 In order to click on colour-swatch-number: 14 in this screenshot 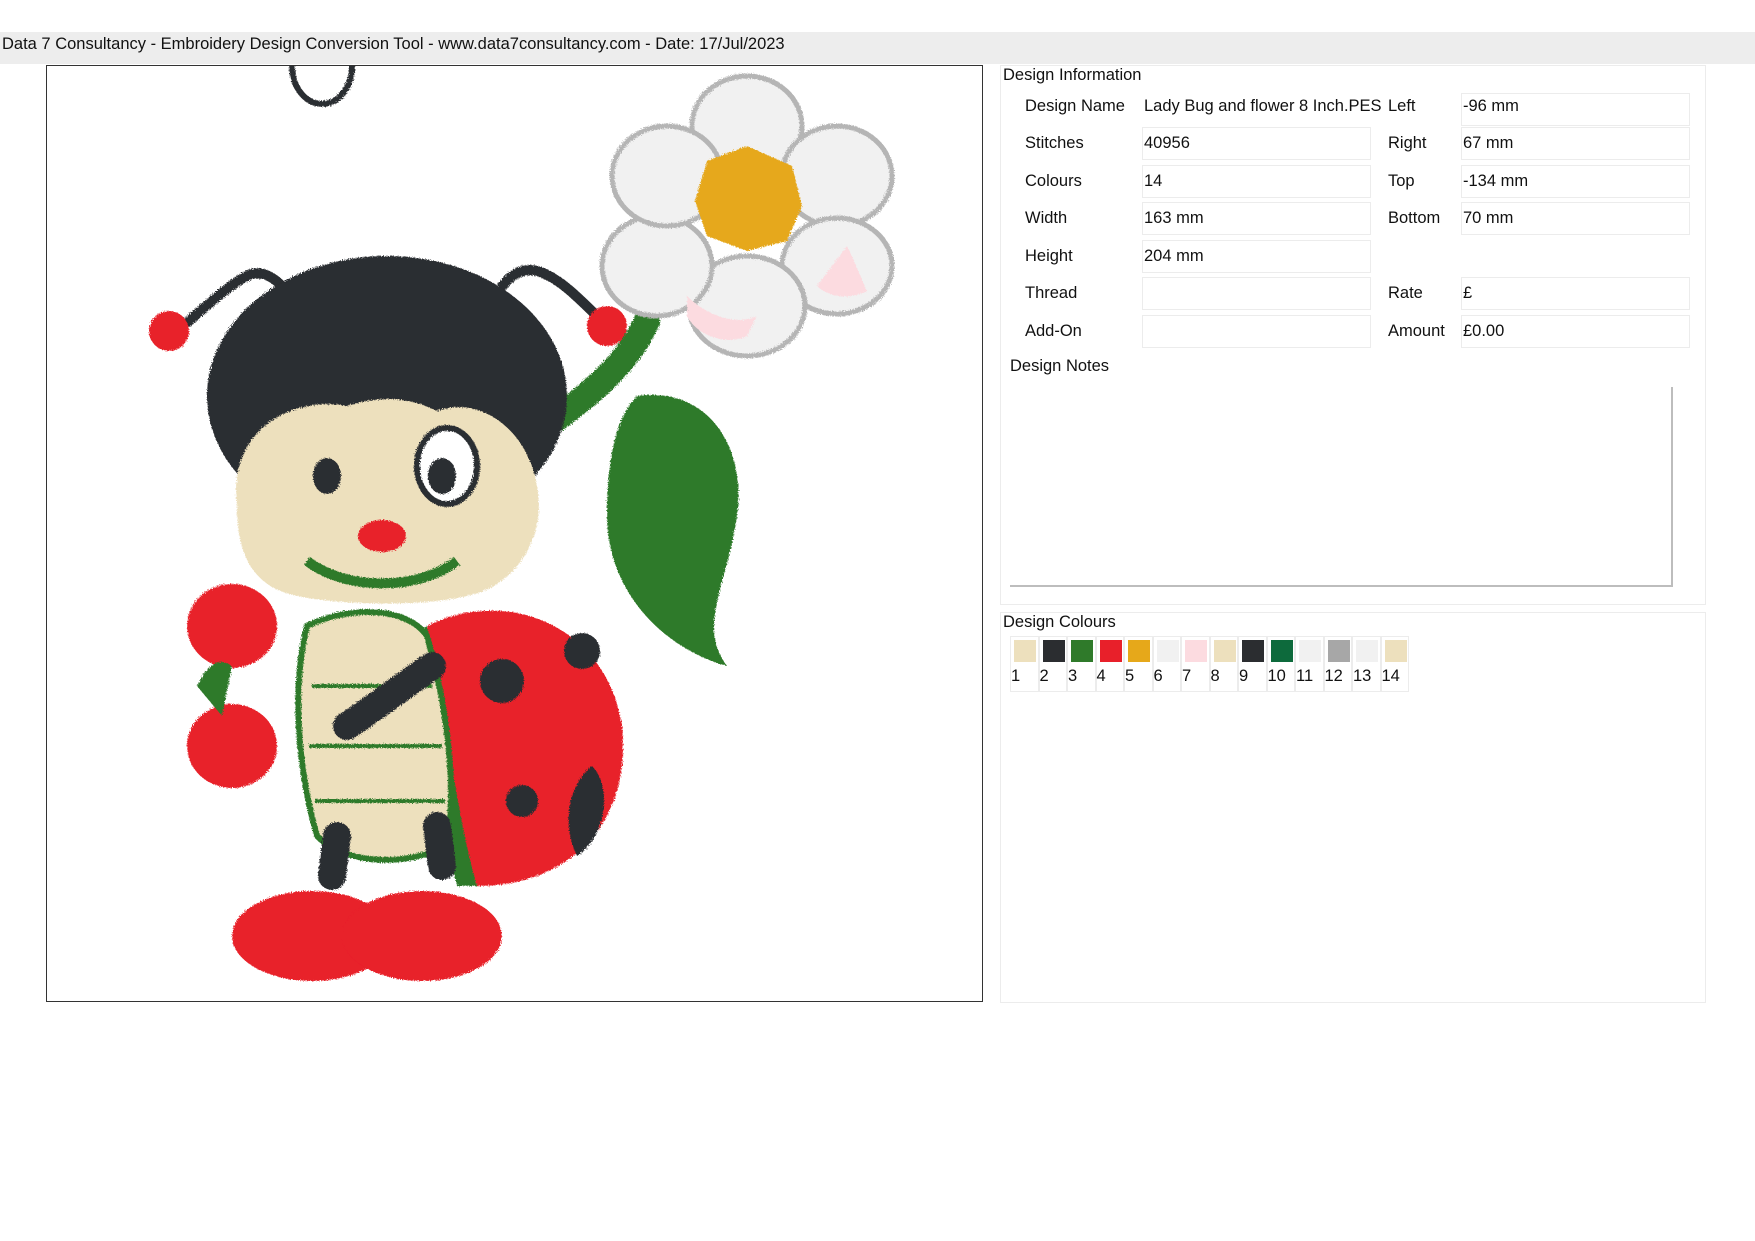, I will do `click(1390, 676)`.